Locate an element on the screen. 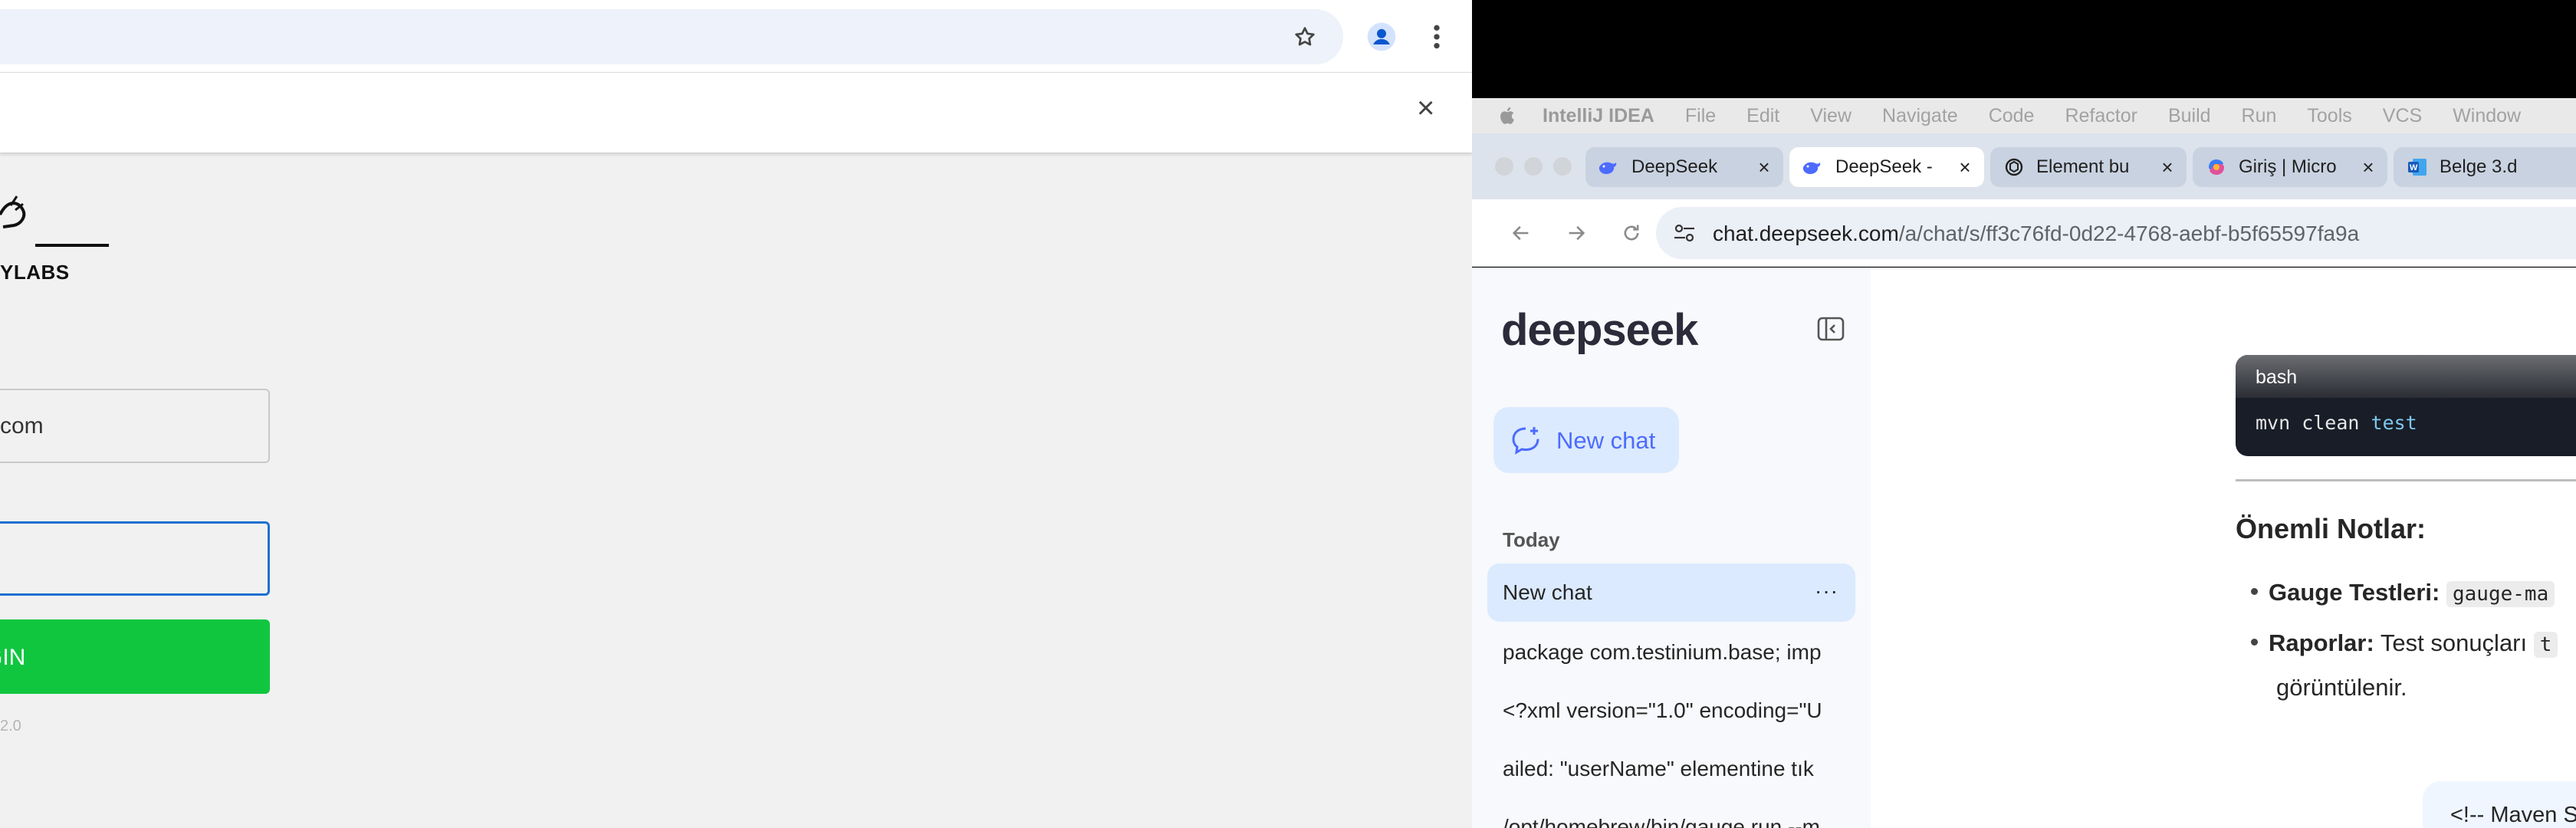 This screenshot has width=2576, height=828. menu-tools: Tools is located at coordinates (2329, 116).